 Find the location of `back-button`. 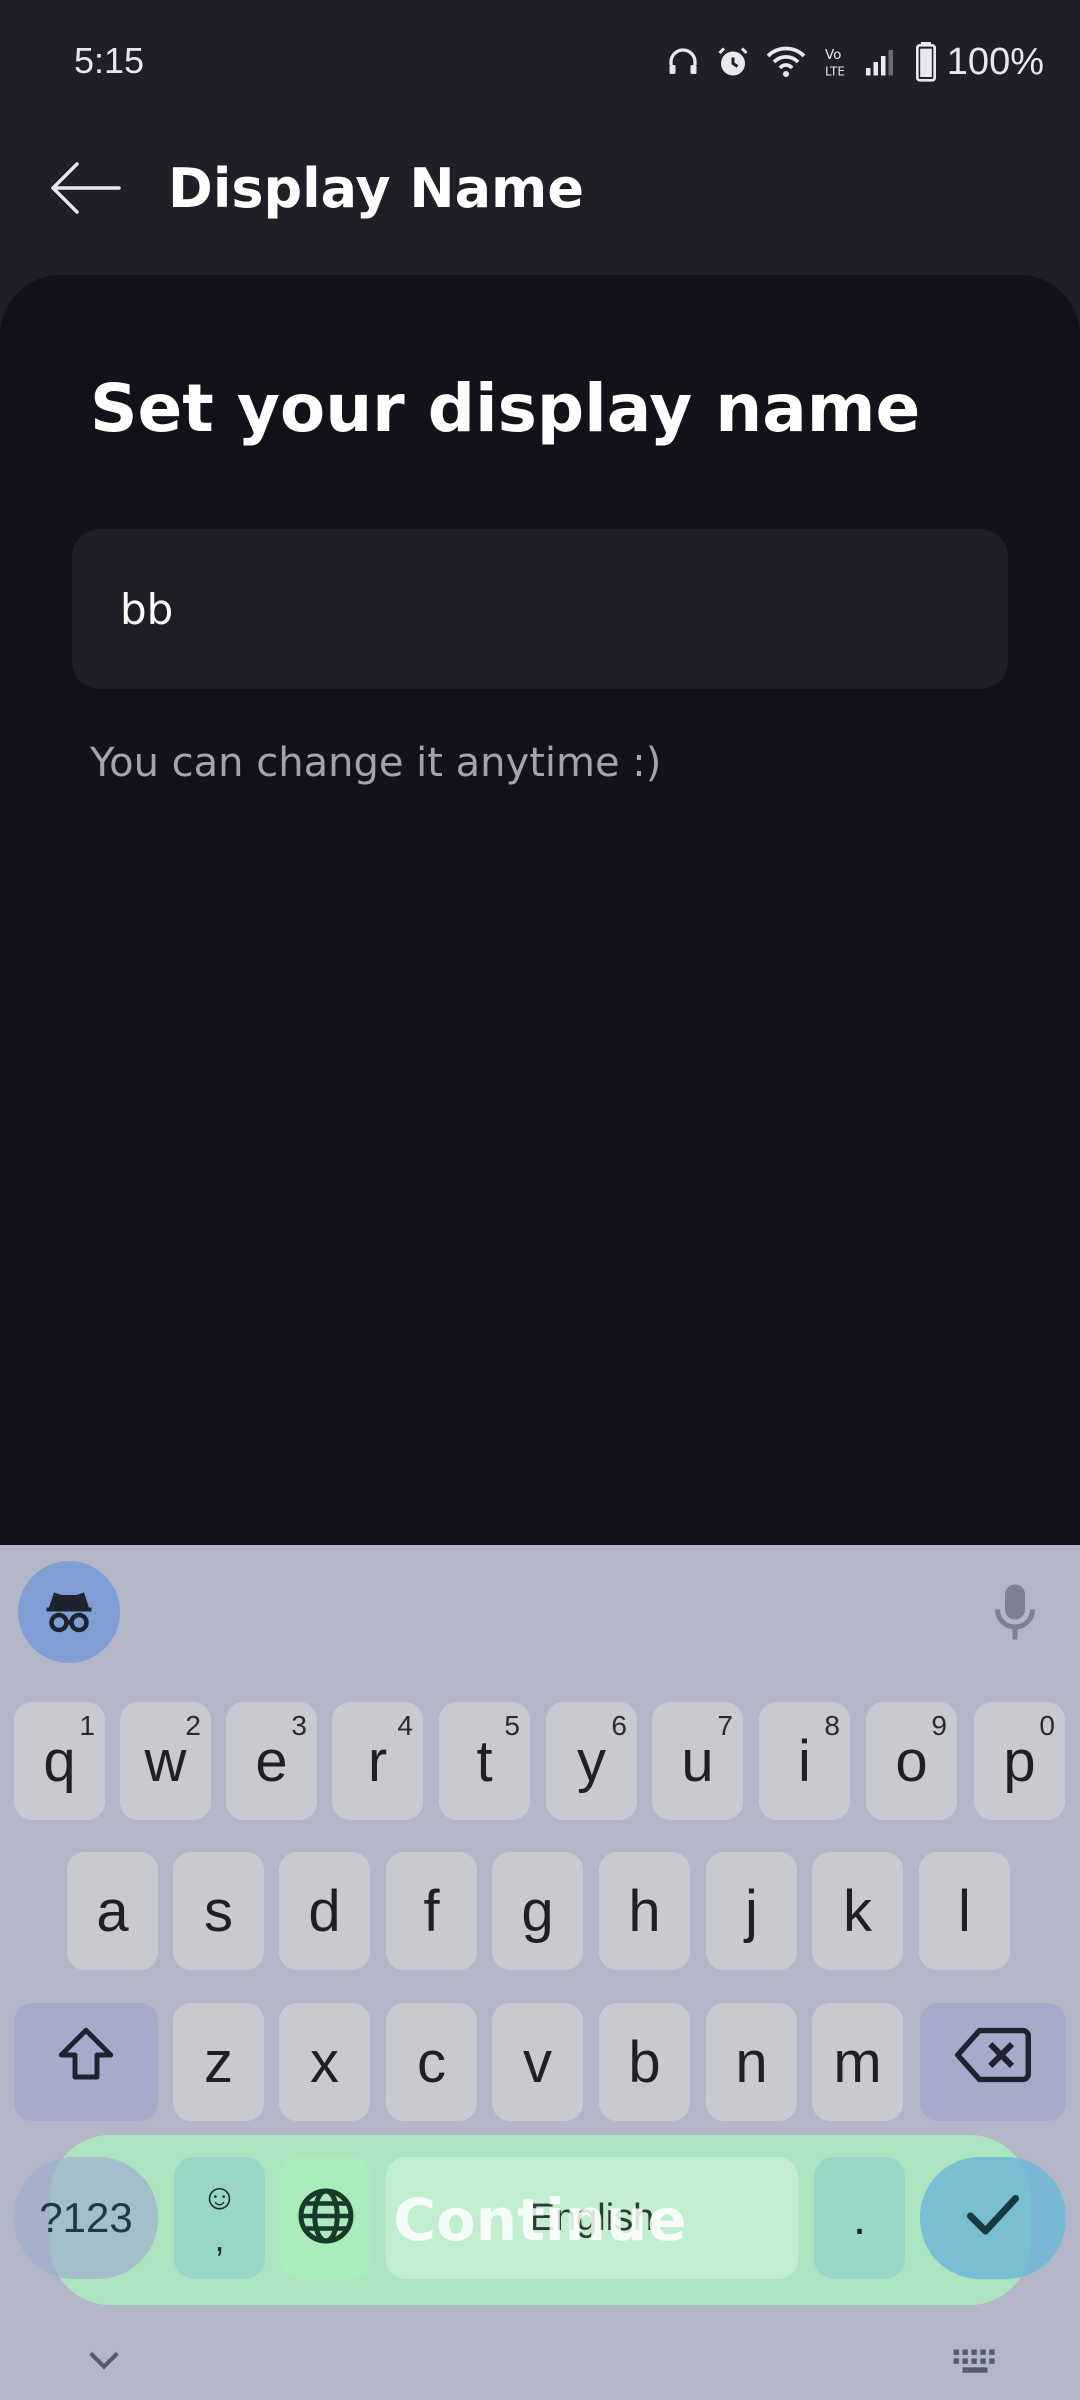

back-button is located at coordinates (85, 190).